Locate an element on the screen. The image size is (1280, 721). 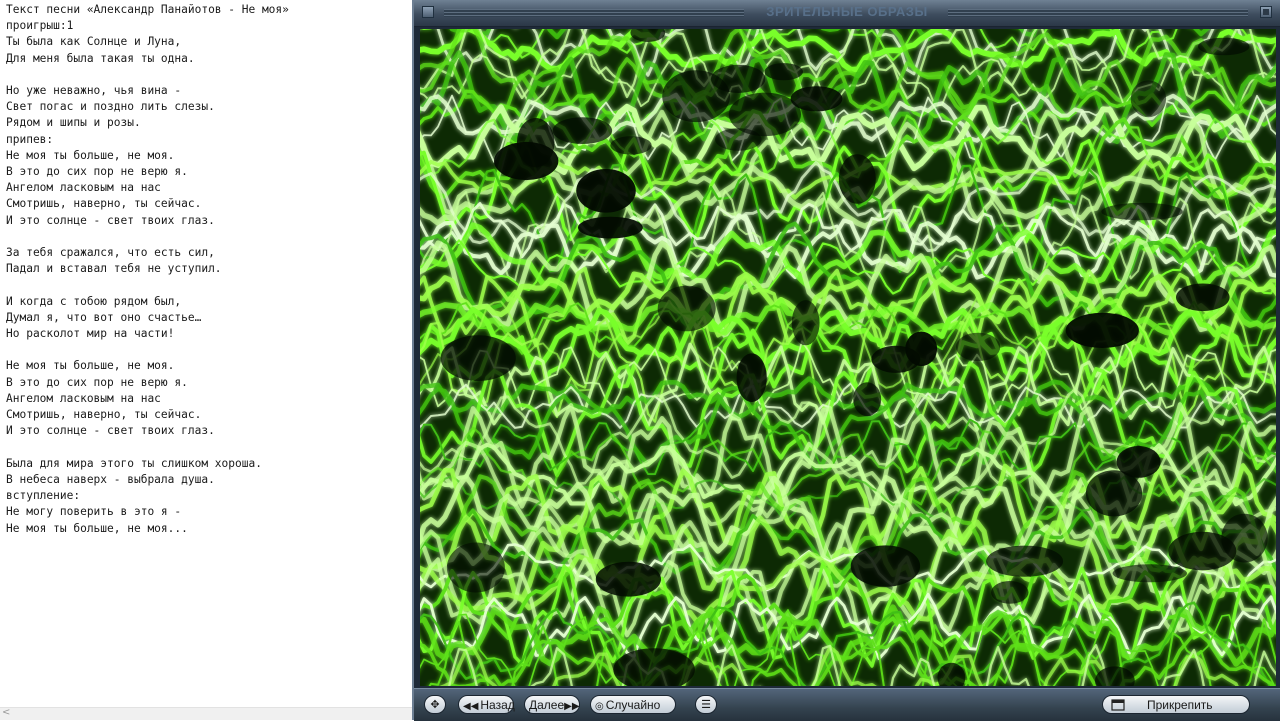
lyric-line: Для меня была такая ты одна. is located at coordinates (100, 58).